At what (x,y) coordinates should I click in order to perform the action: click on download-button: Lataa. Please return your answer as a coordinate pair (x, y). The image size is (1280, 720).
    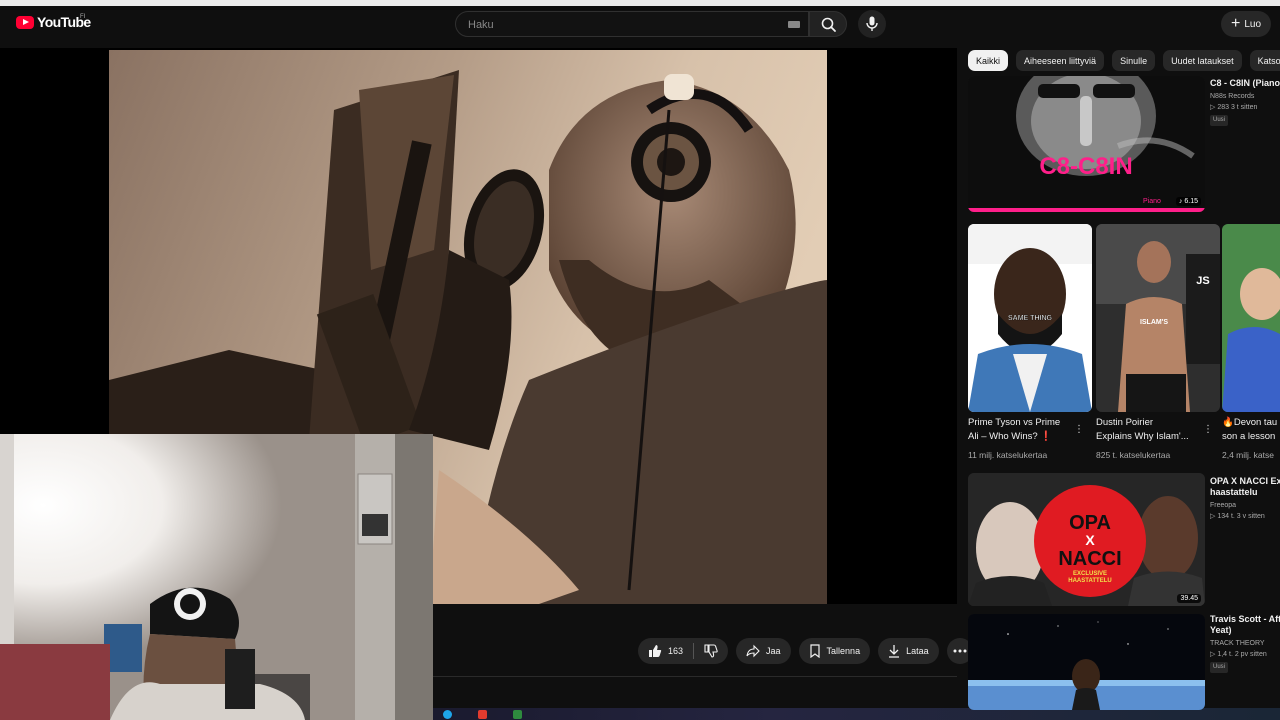
    Looking at the image, I should click on (908, 651).